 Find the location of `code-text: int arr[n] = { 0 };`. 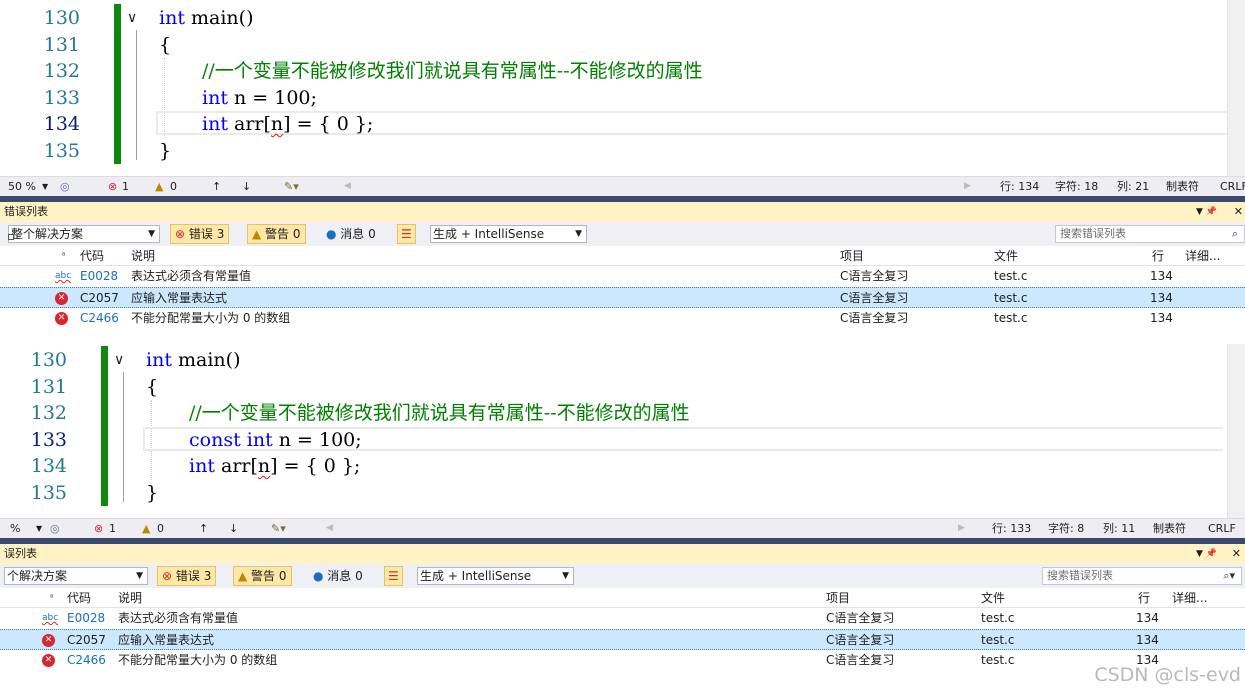

code-text: int arr[n] = { 0 }; is located at coordinates (274, 466).